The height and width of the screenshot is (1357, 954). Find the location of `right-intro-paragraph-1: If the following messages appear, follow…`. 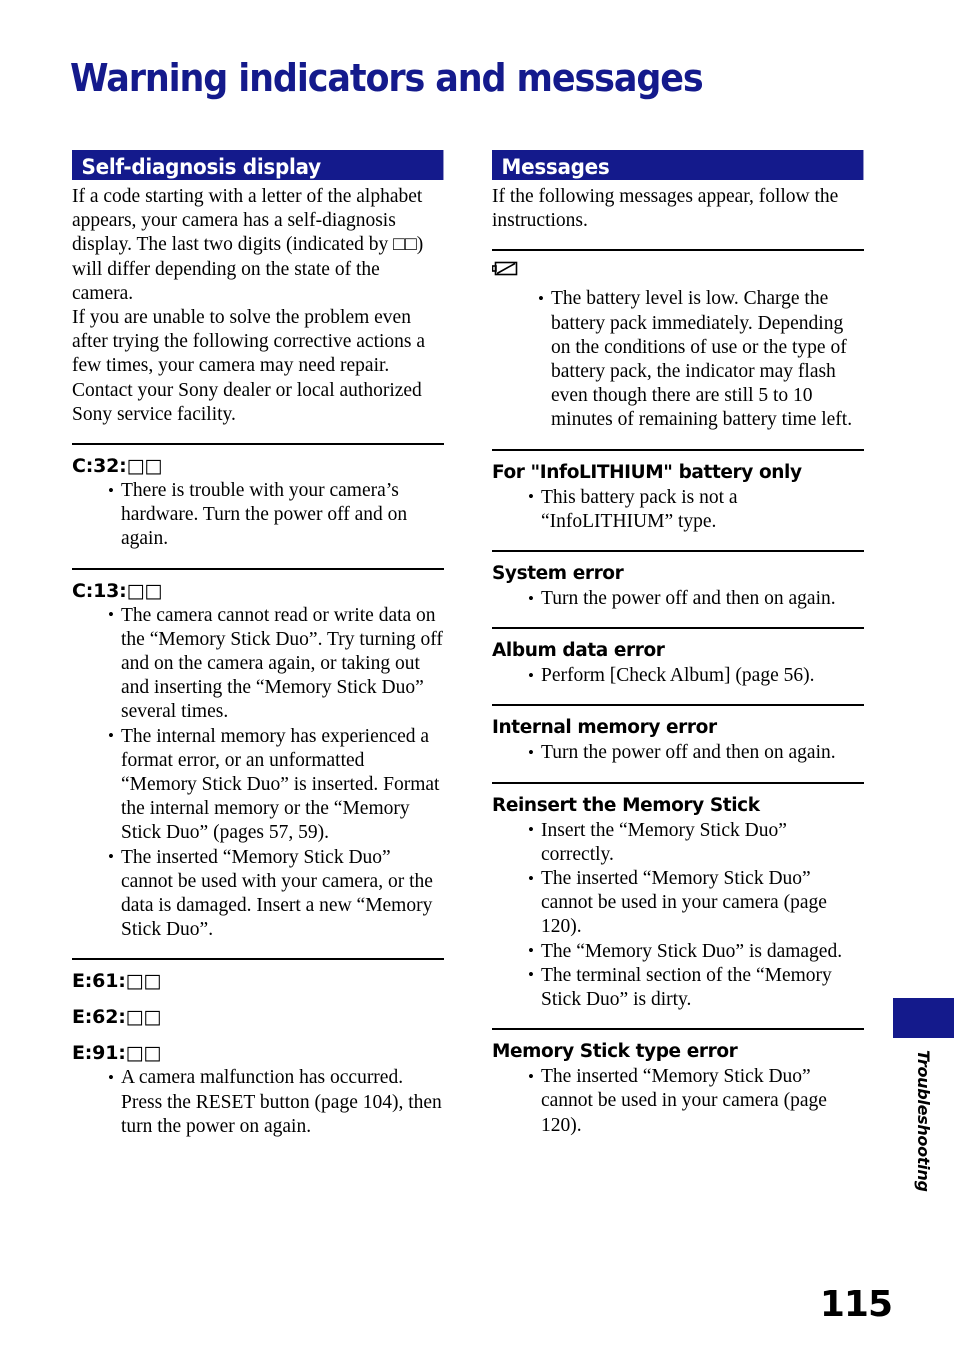

right-intro-paragraph-1: If the following messages appear, follow… is located at coordinates (665, 209).